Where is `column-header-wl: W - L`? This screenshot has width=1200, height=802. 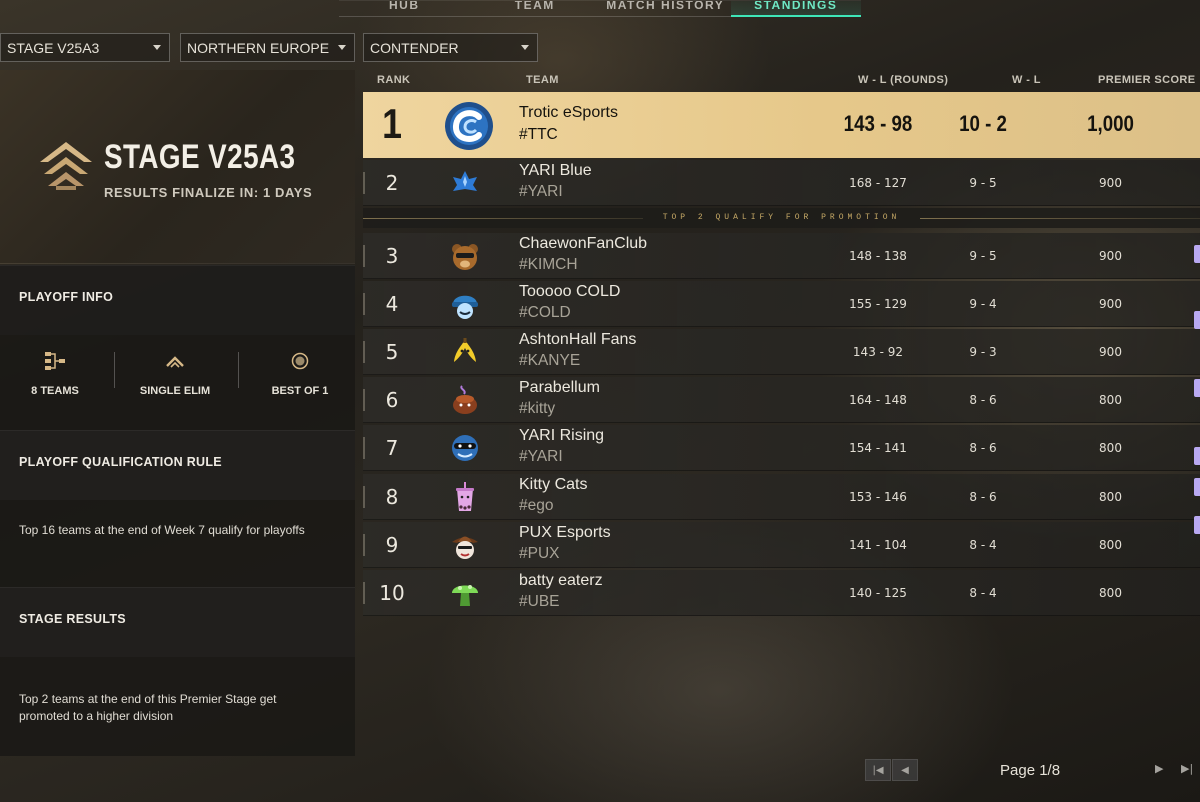
column-header-wl: W - L is located at coordinates (1026, 80).